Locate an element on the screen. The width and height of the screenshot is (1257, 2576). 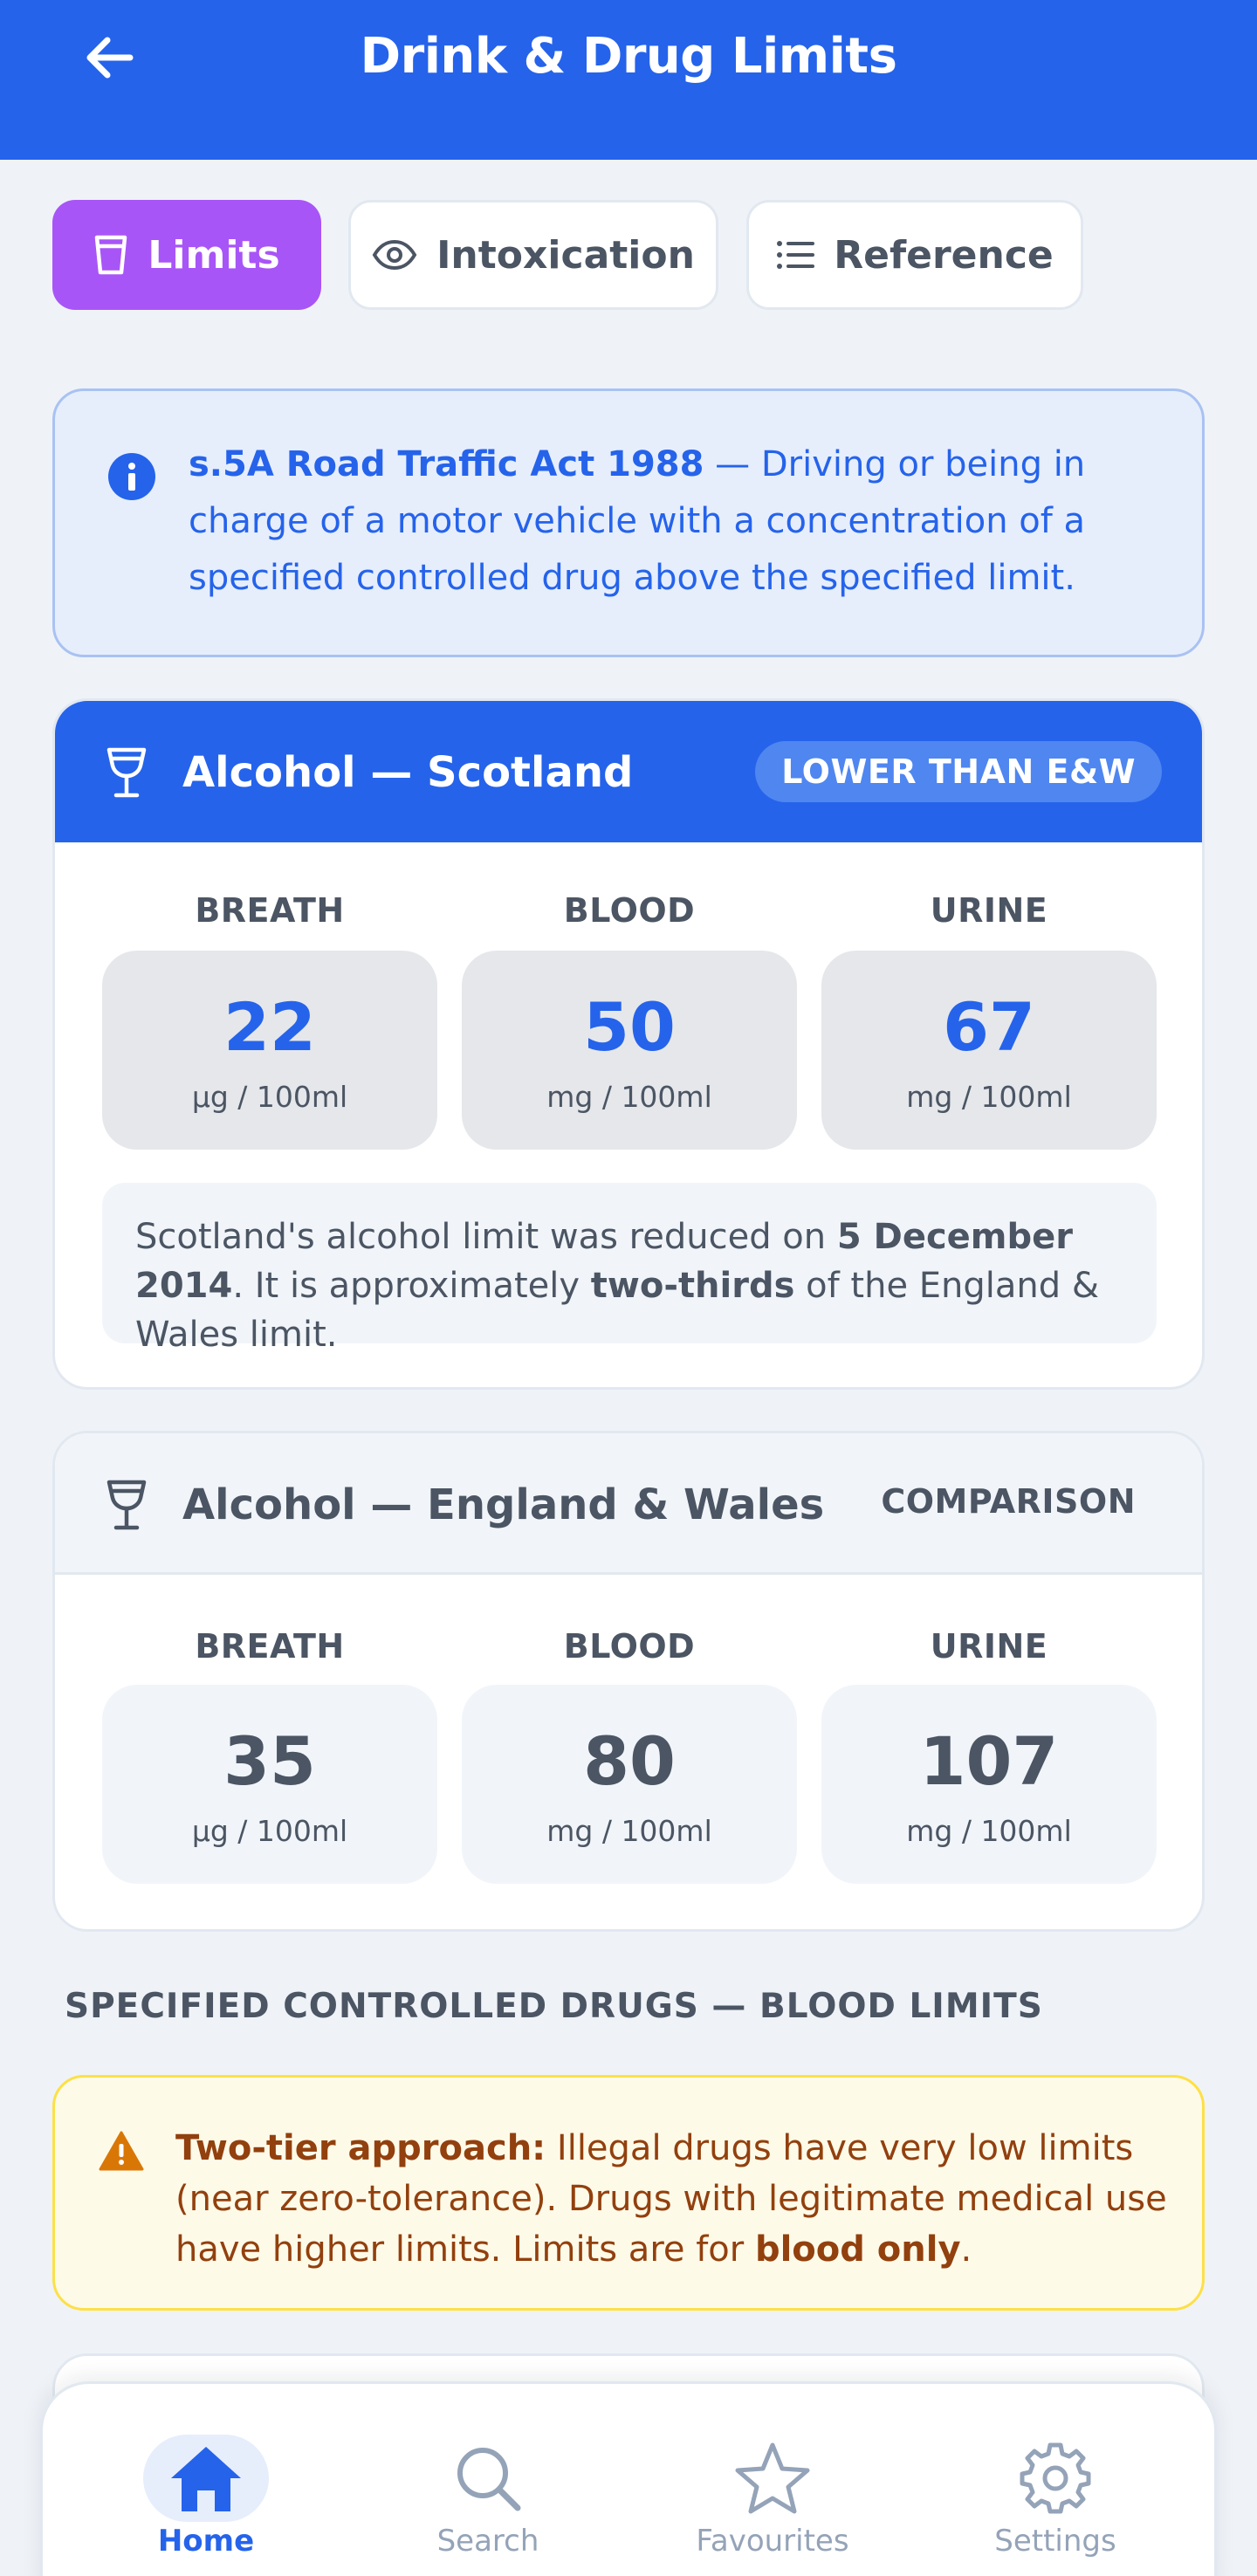
metric-box: 80 mg / 100ml is located at coordinates (629, 1784).